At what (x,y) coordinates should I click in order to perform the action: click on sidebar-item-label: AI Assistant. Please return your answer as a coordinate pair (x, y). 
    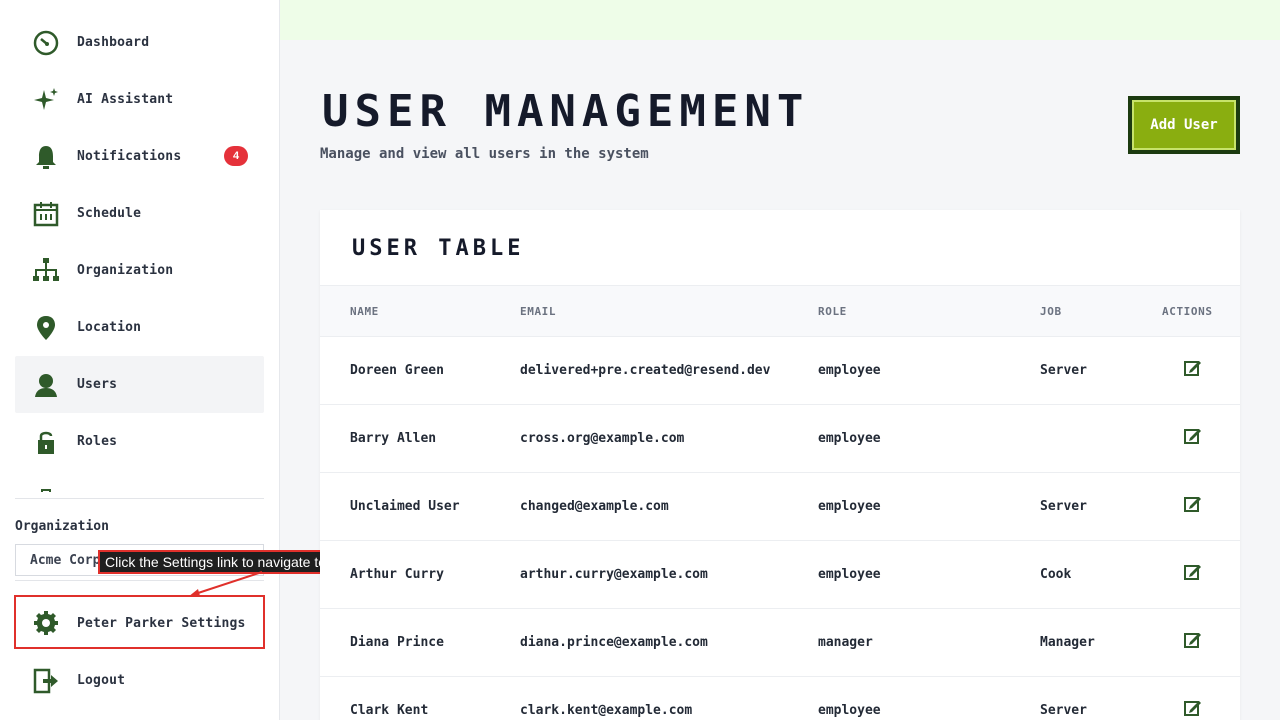
    Looking at the image, I should click on (125, 99).